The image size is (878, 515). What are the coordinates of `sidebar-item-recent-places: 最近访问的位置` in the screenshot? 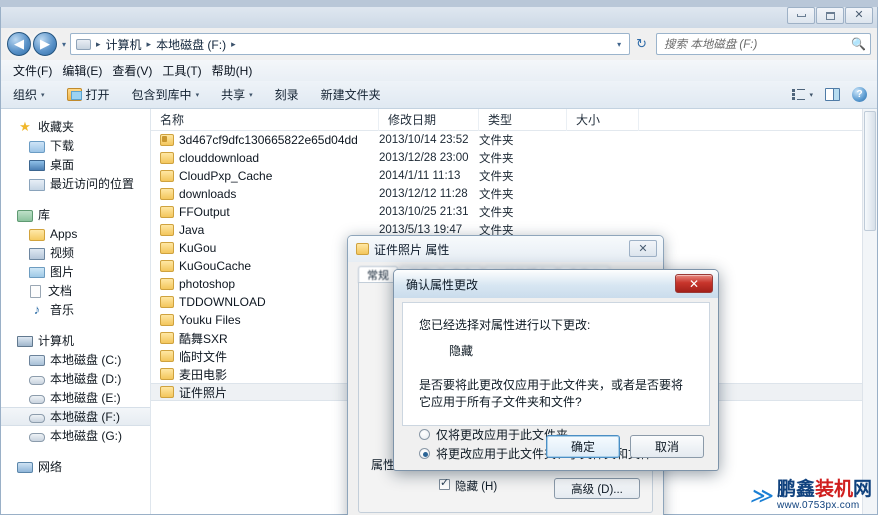 It's located at (75, 183).